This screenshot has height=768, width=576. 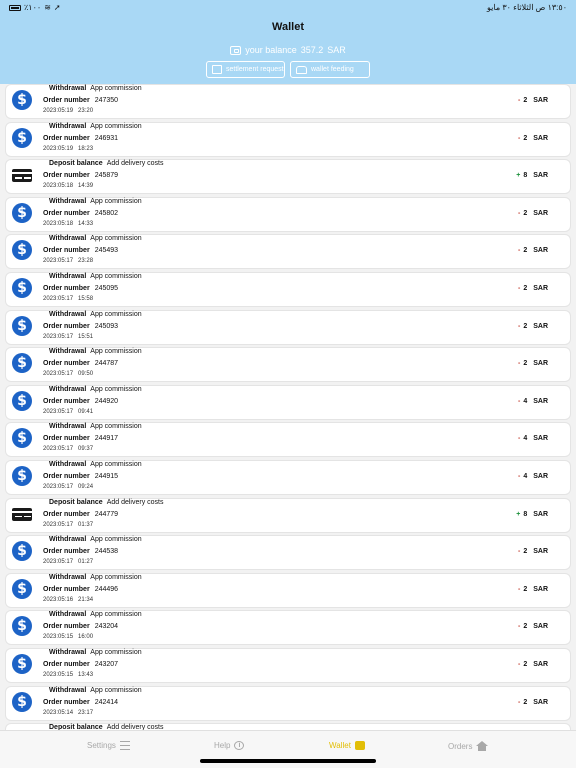 I want to click on tab-settings: Settings, so click(x=108, y=745).